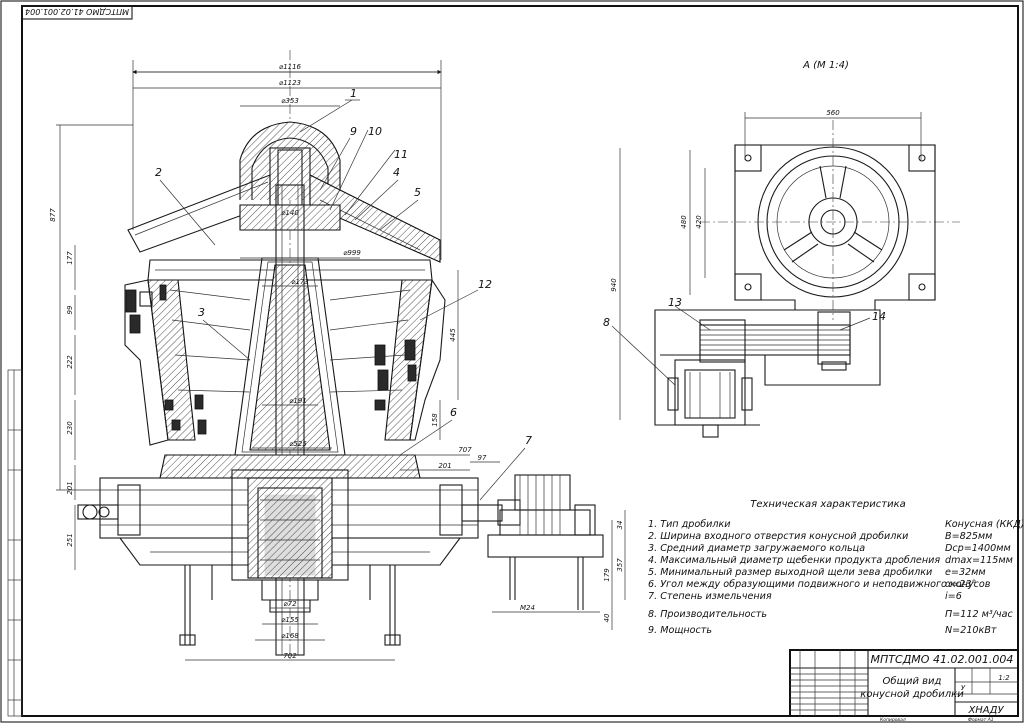 The image size is (1024, 723). What do you see at coordinates (201, 312) in the screenshot?
I see `svg-text: 3` at bounding box center [201, 312].